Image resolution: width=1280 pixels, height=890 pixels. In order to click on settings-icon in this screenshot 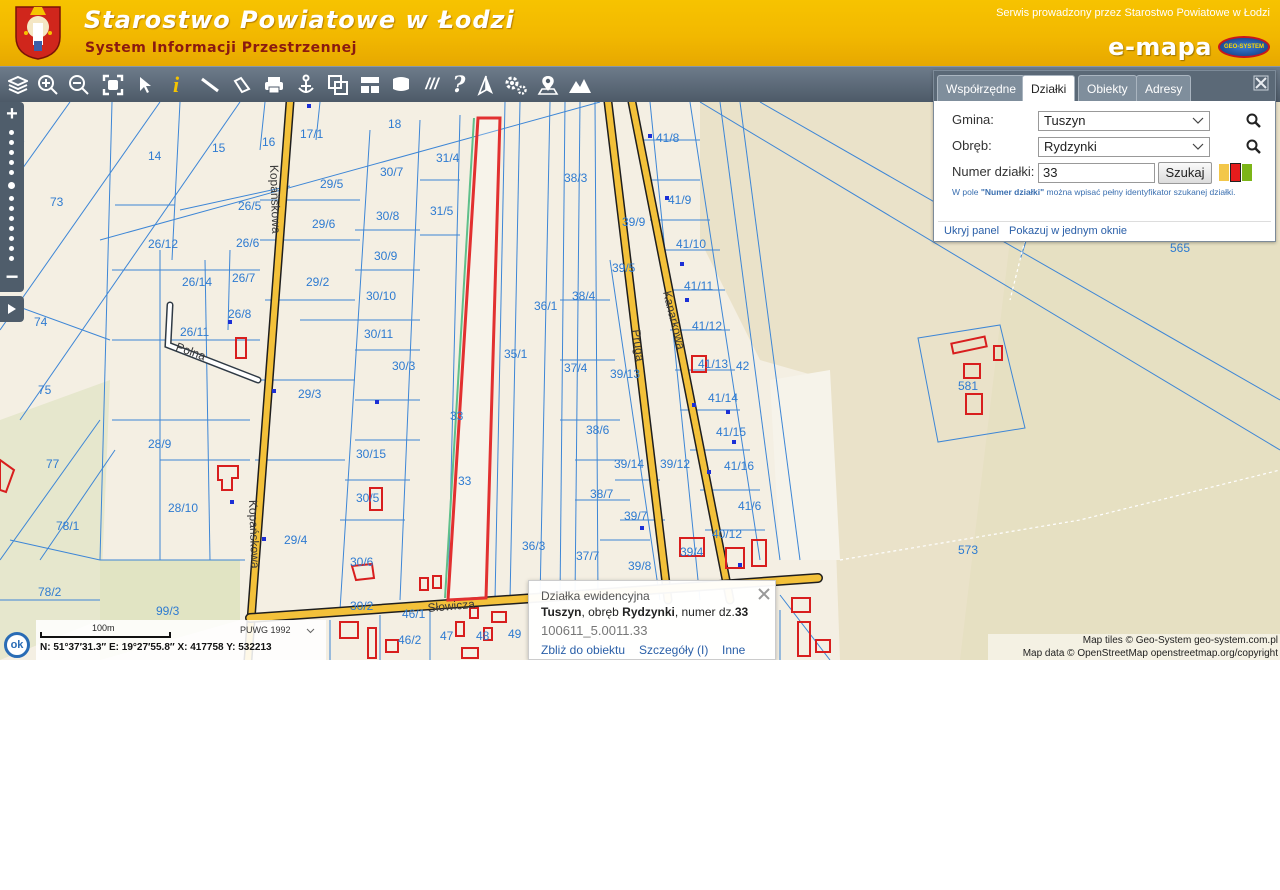, I will do `click(516, 85)`.